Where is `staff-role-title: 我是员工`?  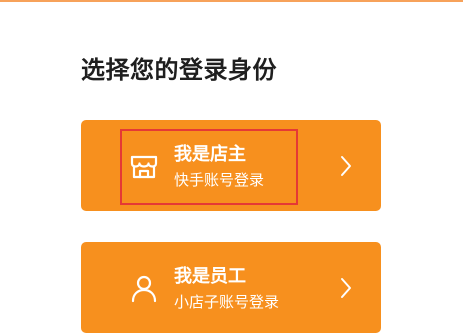 staff-role-title: 我是员工 is located at coordinates (210, 276).